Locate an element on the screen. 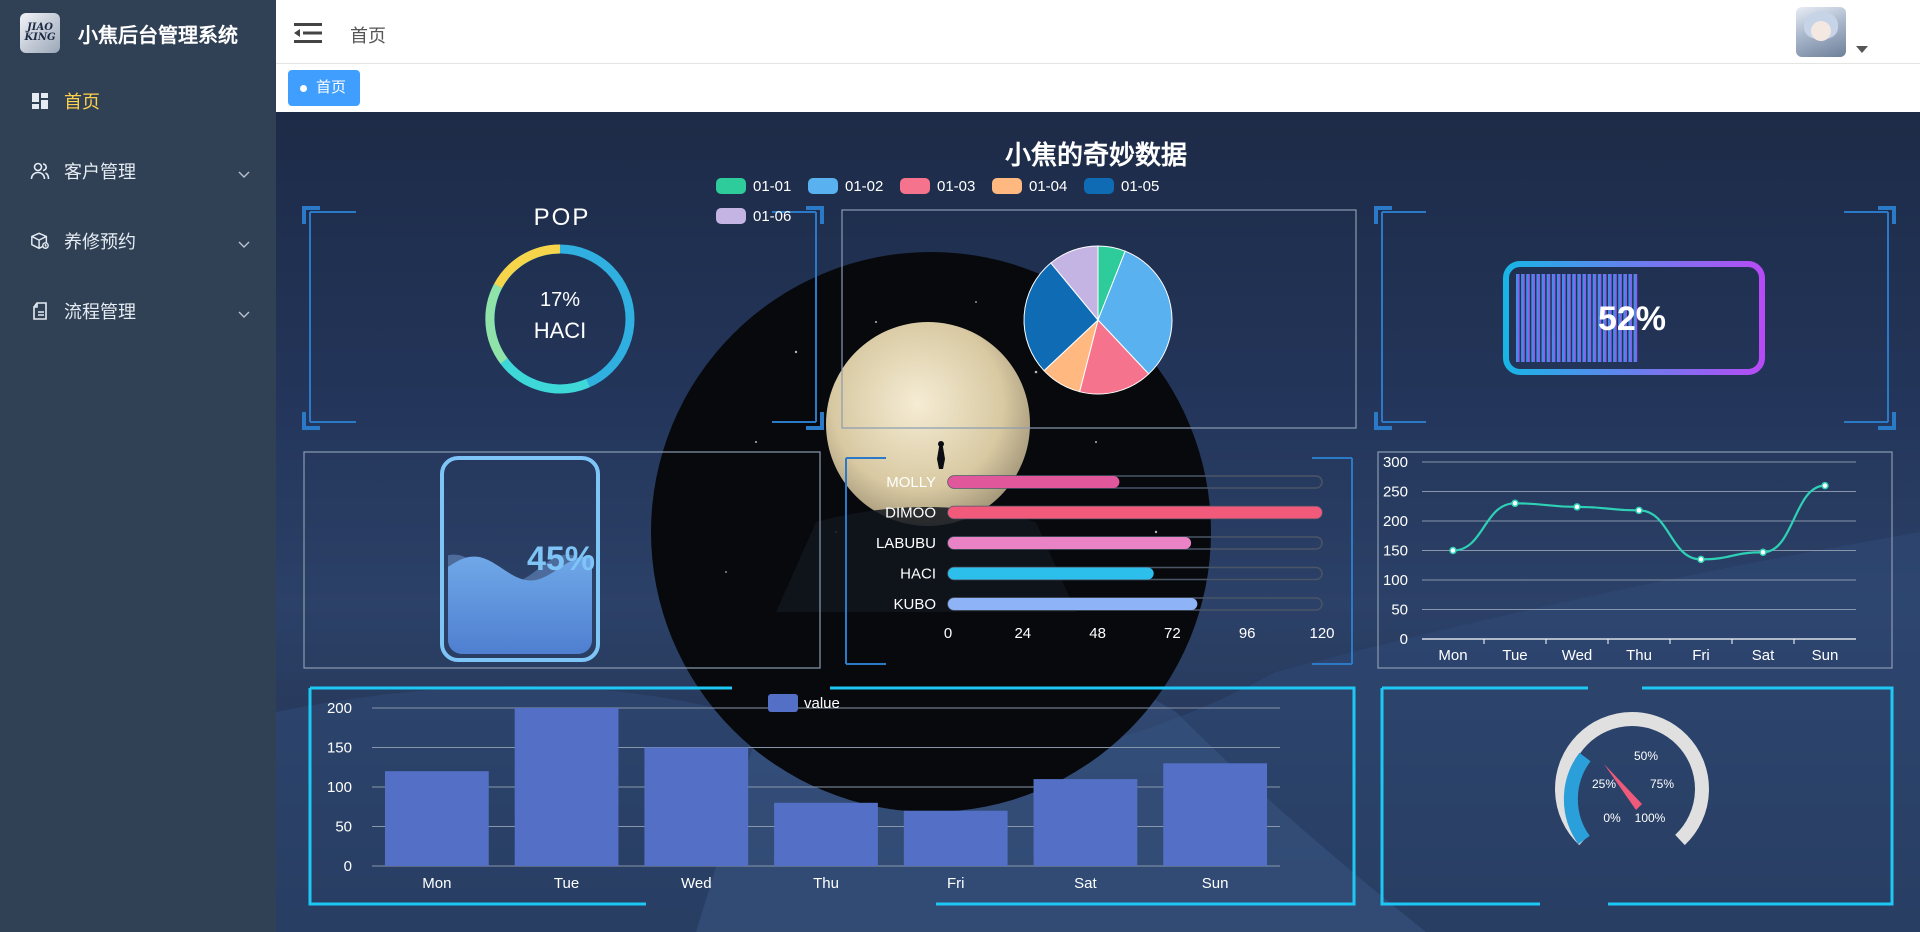 This screenshot has width=1920, height=932. sidebar-item-label: 首页 is located at coordinates (82, 102).